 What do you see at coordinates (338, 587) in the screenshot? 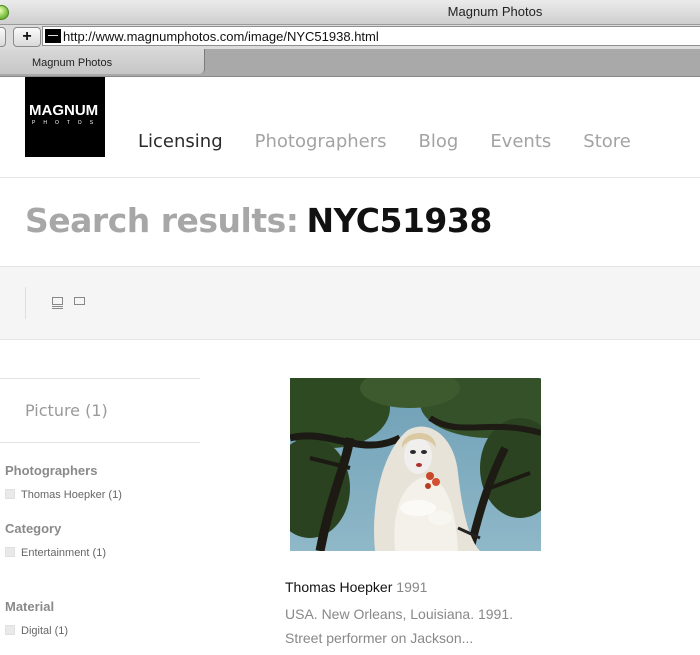
I see `result-photographer: Thomas Hoepker` at bounding box center [338, 587].